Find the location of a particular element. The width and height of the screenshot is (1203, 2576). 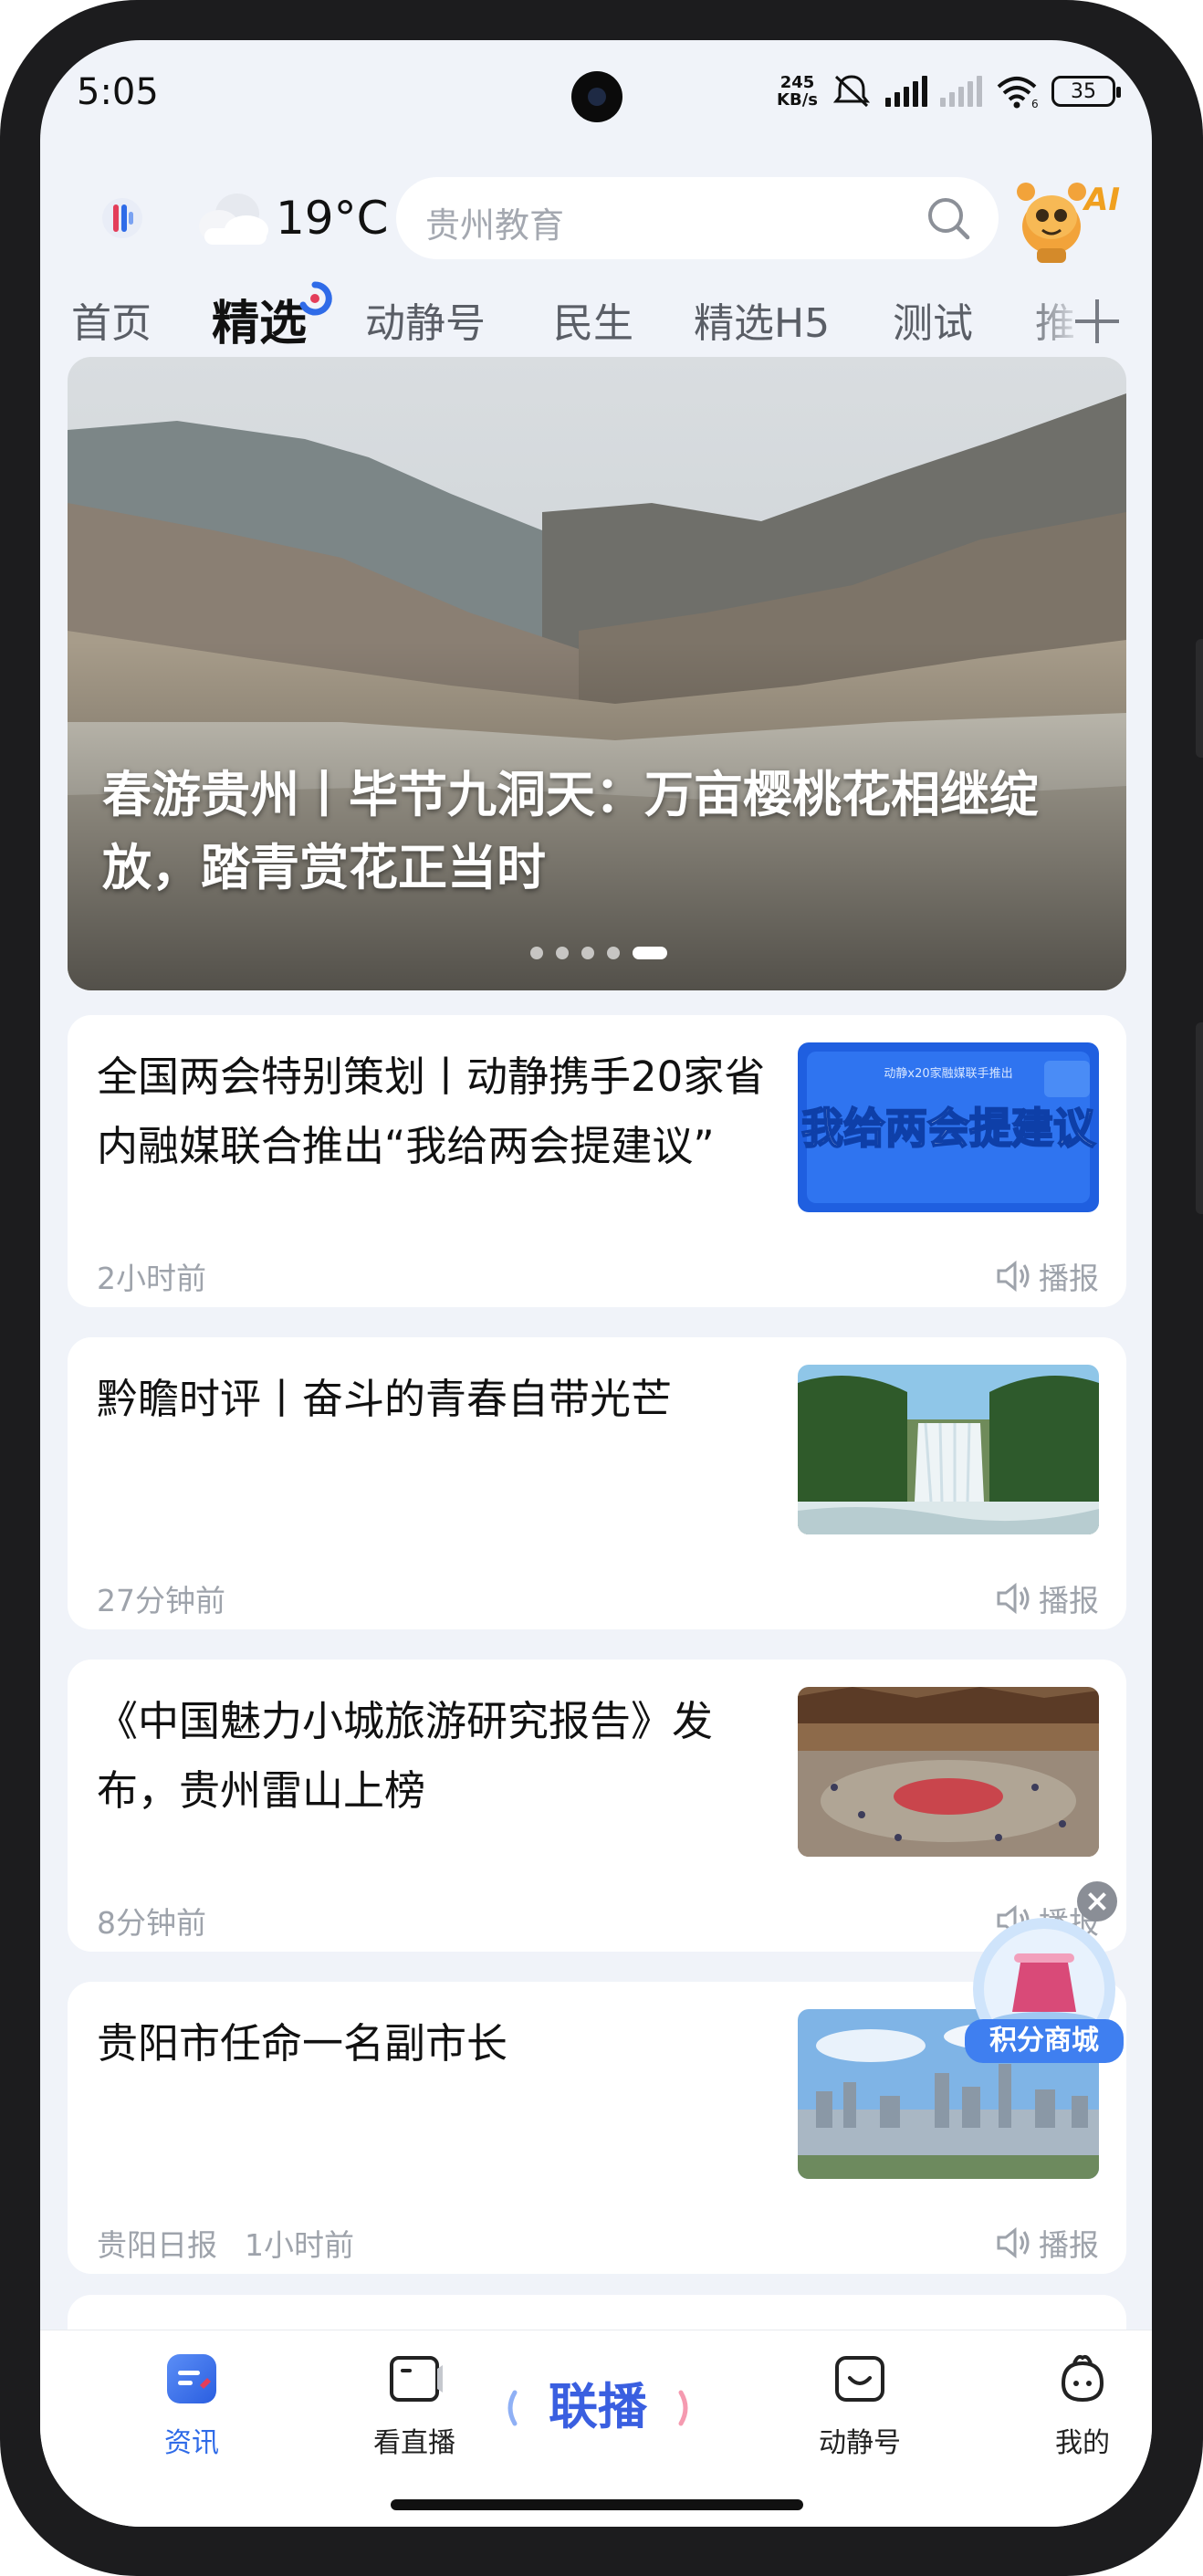

points-mall-label: 积分商城 is located at coordinates (1044, 2041).